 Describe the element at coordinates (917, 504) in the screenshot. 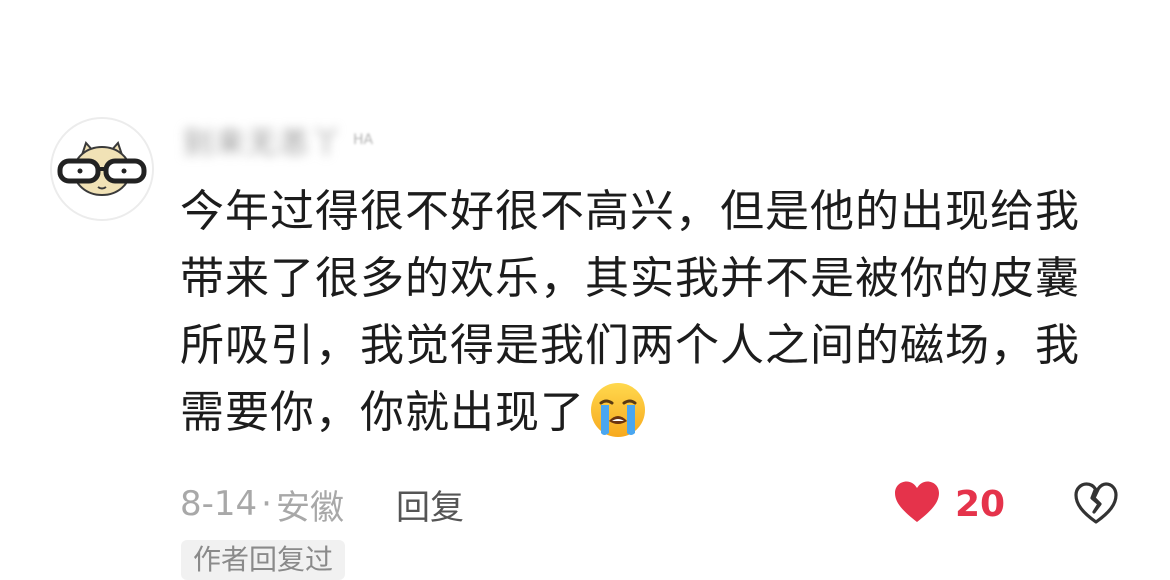

I see `heart-filled-icon` at that location.